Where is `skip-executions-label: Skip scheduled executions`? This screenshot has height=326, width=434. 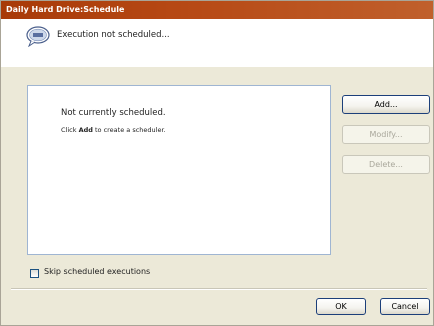 skip-executions-label: Skip scheduled executions is located at coordinates (97, 271).